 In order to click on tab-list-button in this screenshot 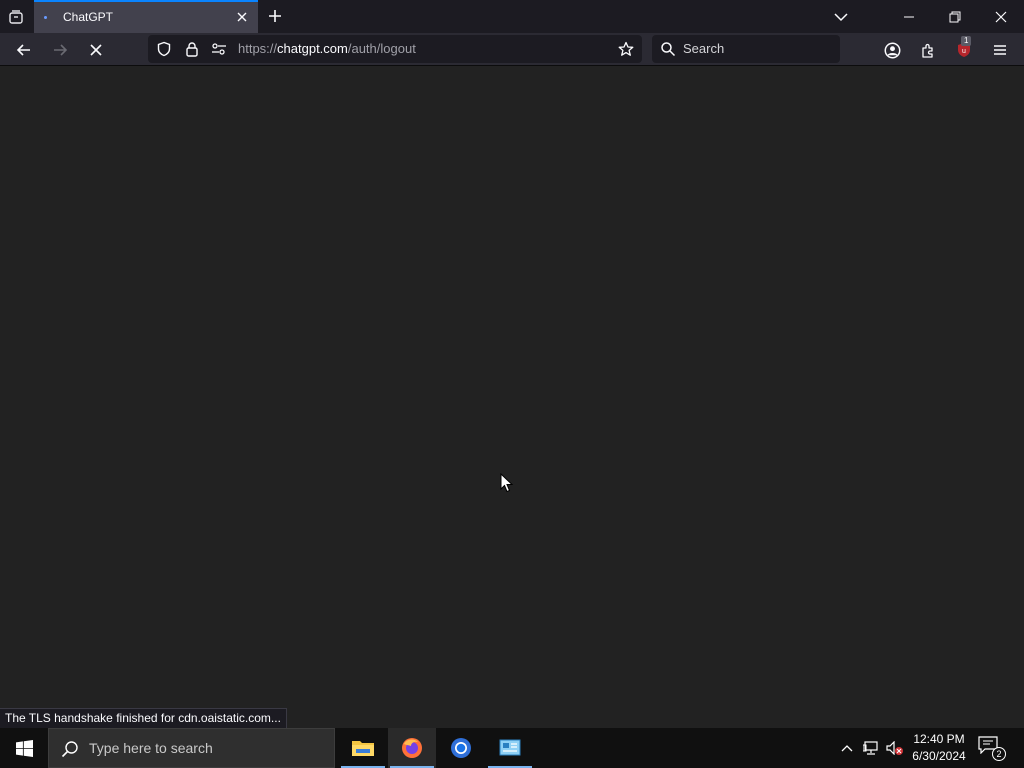, I will do `click(16, 17)`.